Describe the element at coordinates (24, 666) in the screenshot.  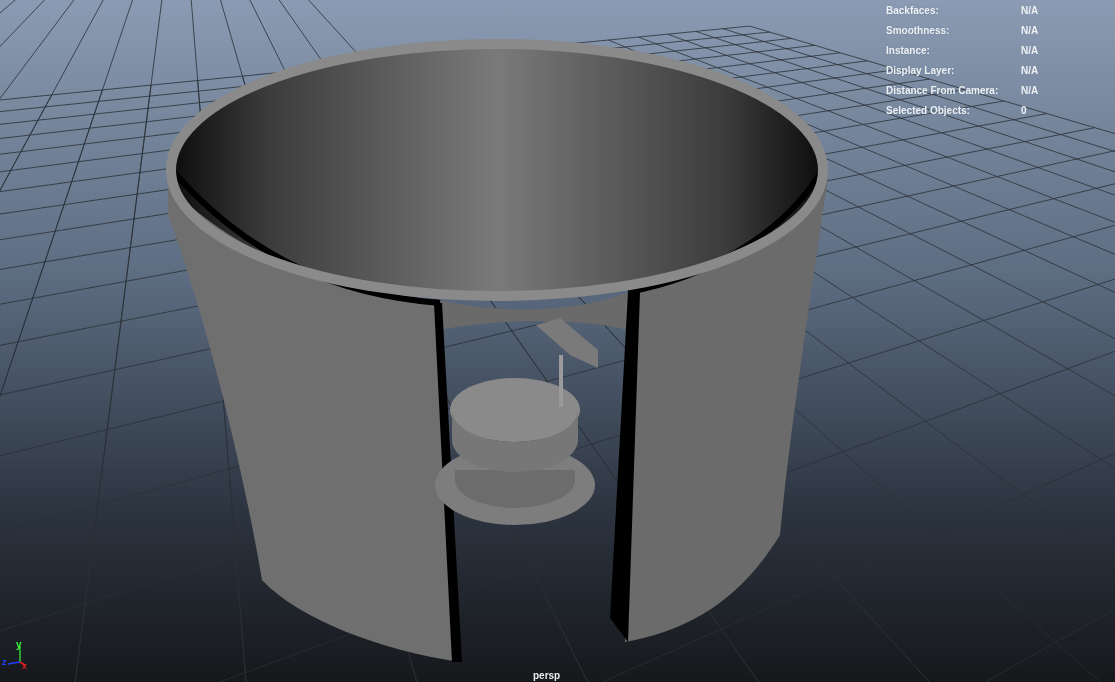
I see `x-axis-label: x` at that location.